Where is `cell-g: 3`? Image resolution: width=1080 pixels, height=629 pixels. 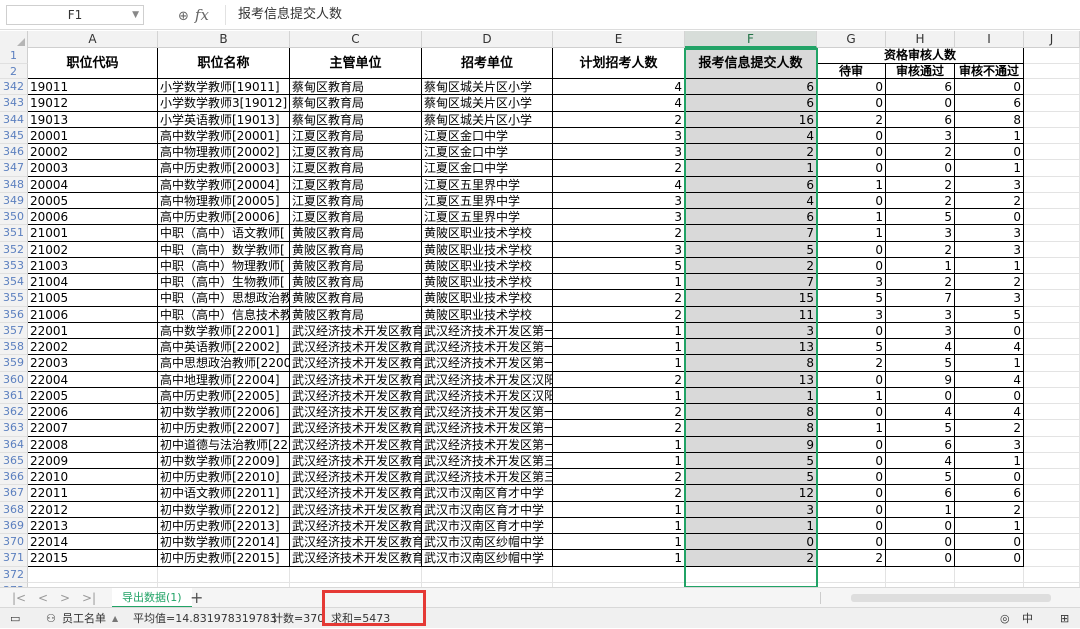 cell-g: 3 is located at coordinates (851, 282).